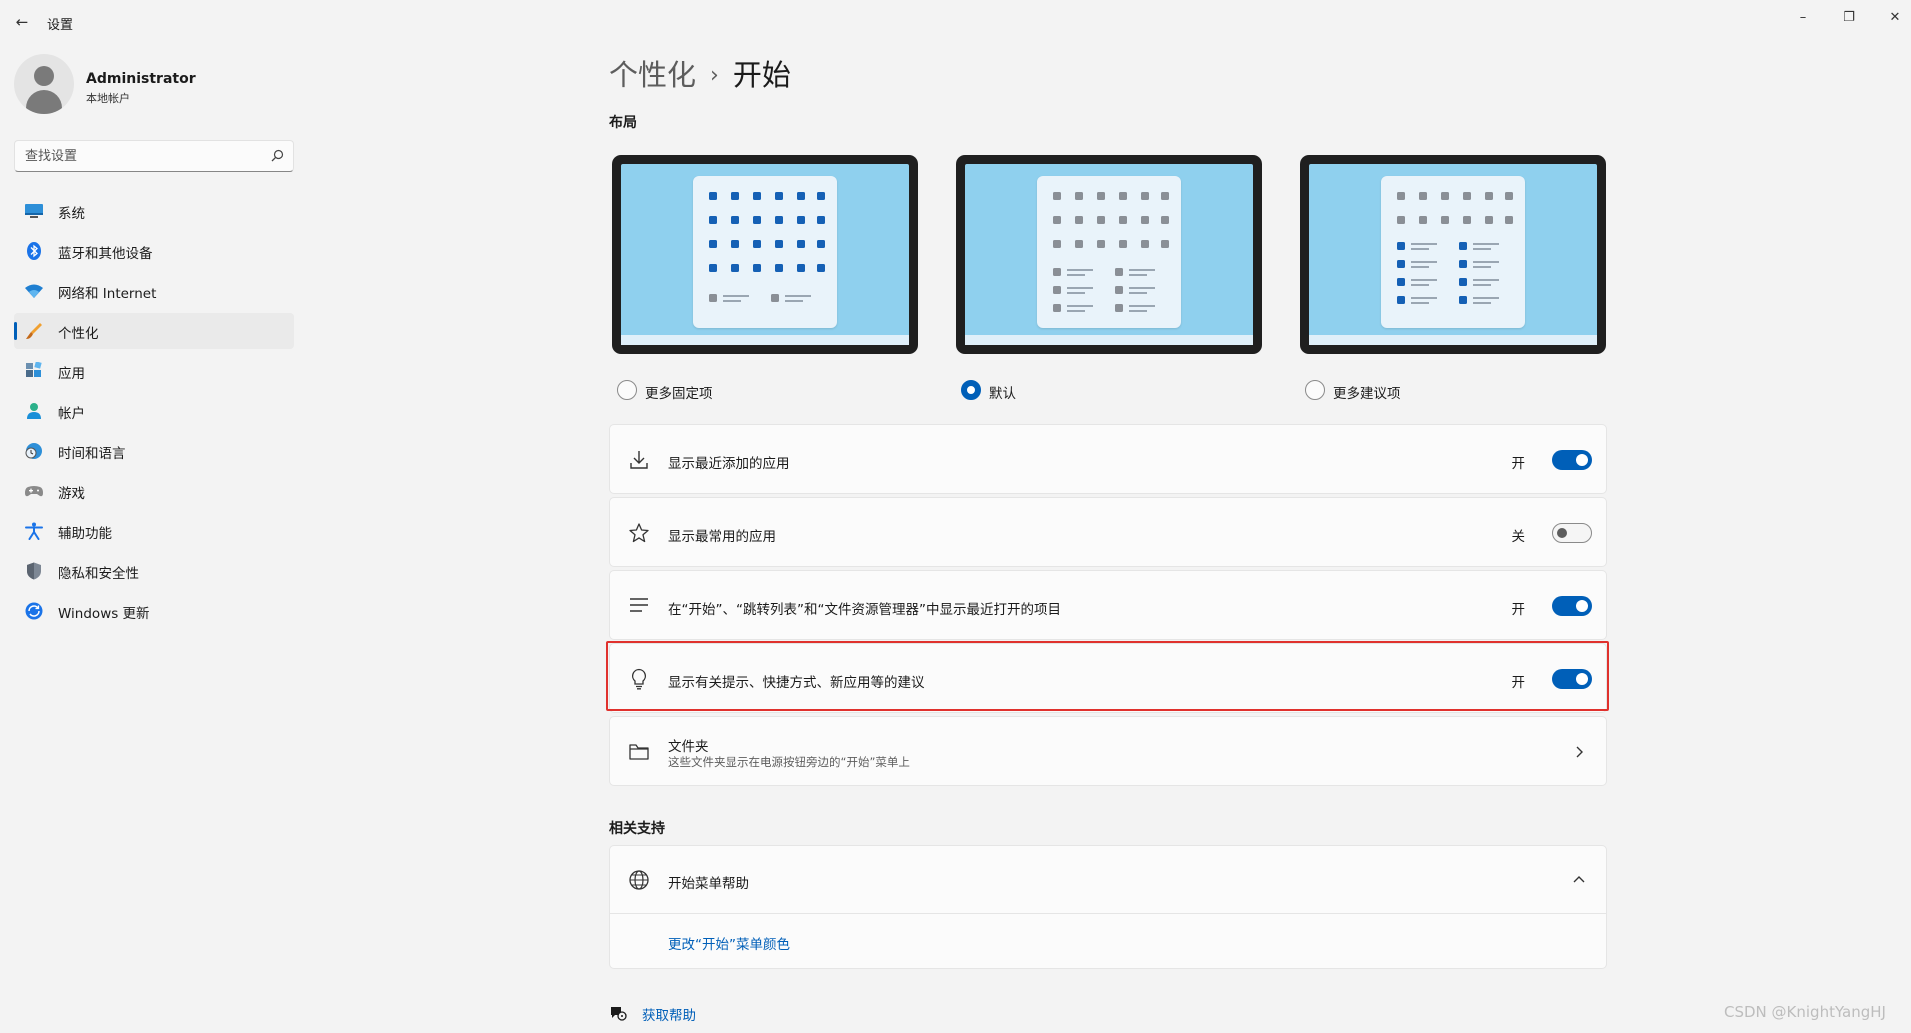 The height and width of the screenshot is (1033, 1911). What do you see at coordinates (154, 211) in the screenshot?
I see `sidebar-item-system: 系统` at bounding box center [154, 211].